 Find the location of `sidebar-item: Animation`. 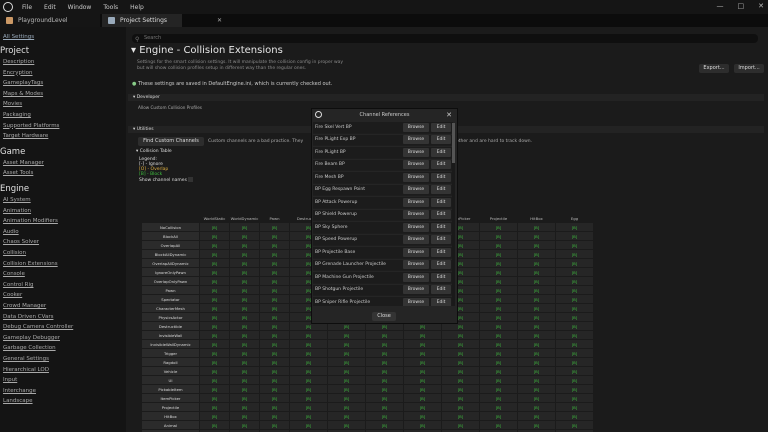

sidebar-item: Animation is located at coordinates (17, 211).